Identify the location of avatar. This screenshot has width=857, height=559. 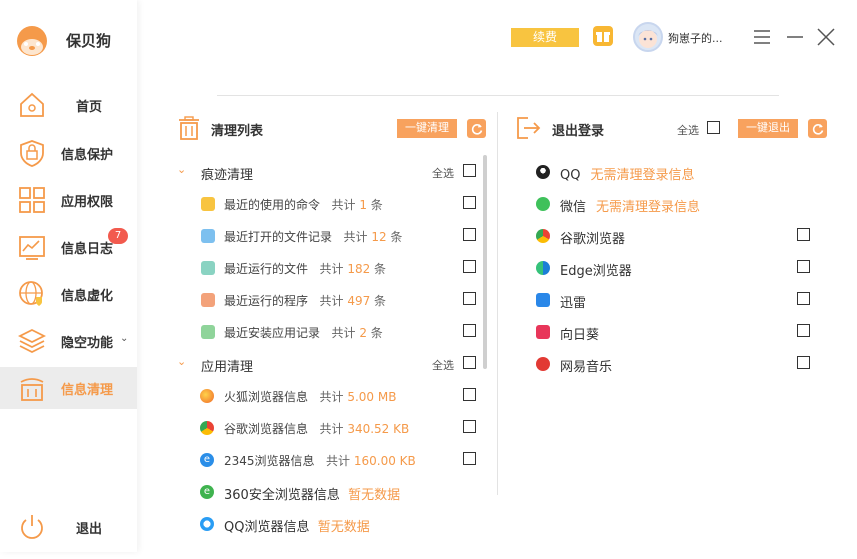
(648, 37).